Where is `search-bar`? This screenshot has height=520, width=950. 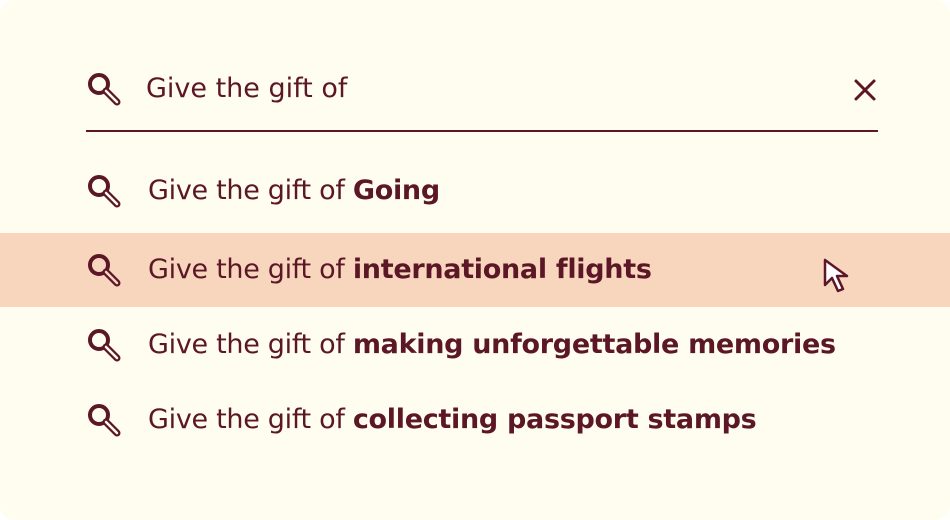 search-bar is located at coordinates (482, 95).